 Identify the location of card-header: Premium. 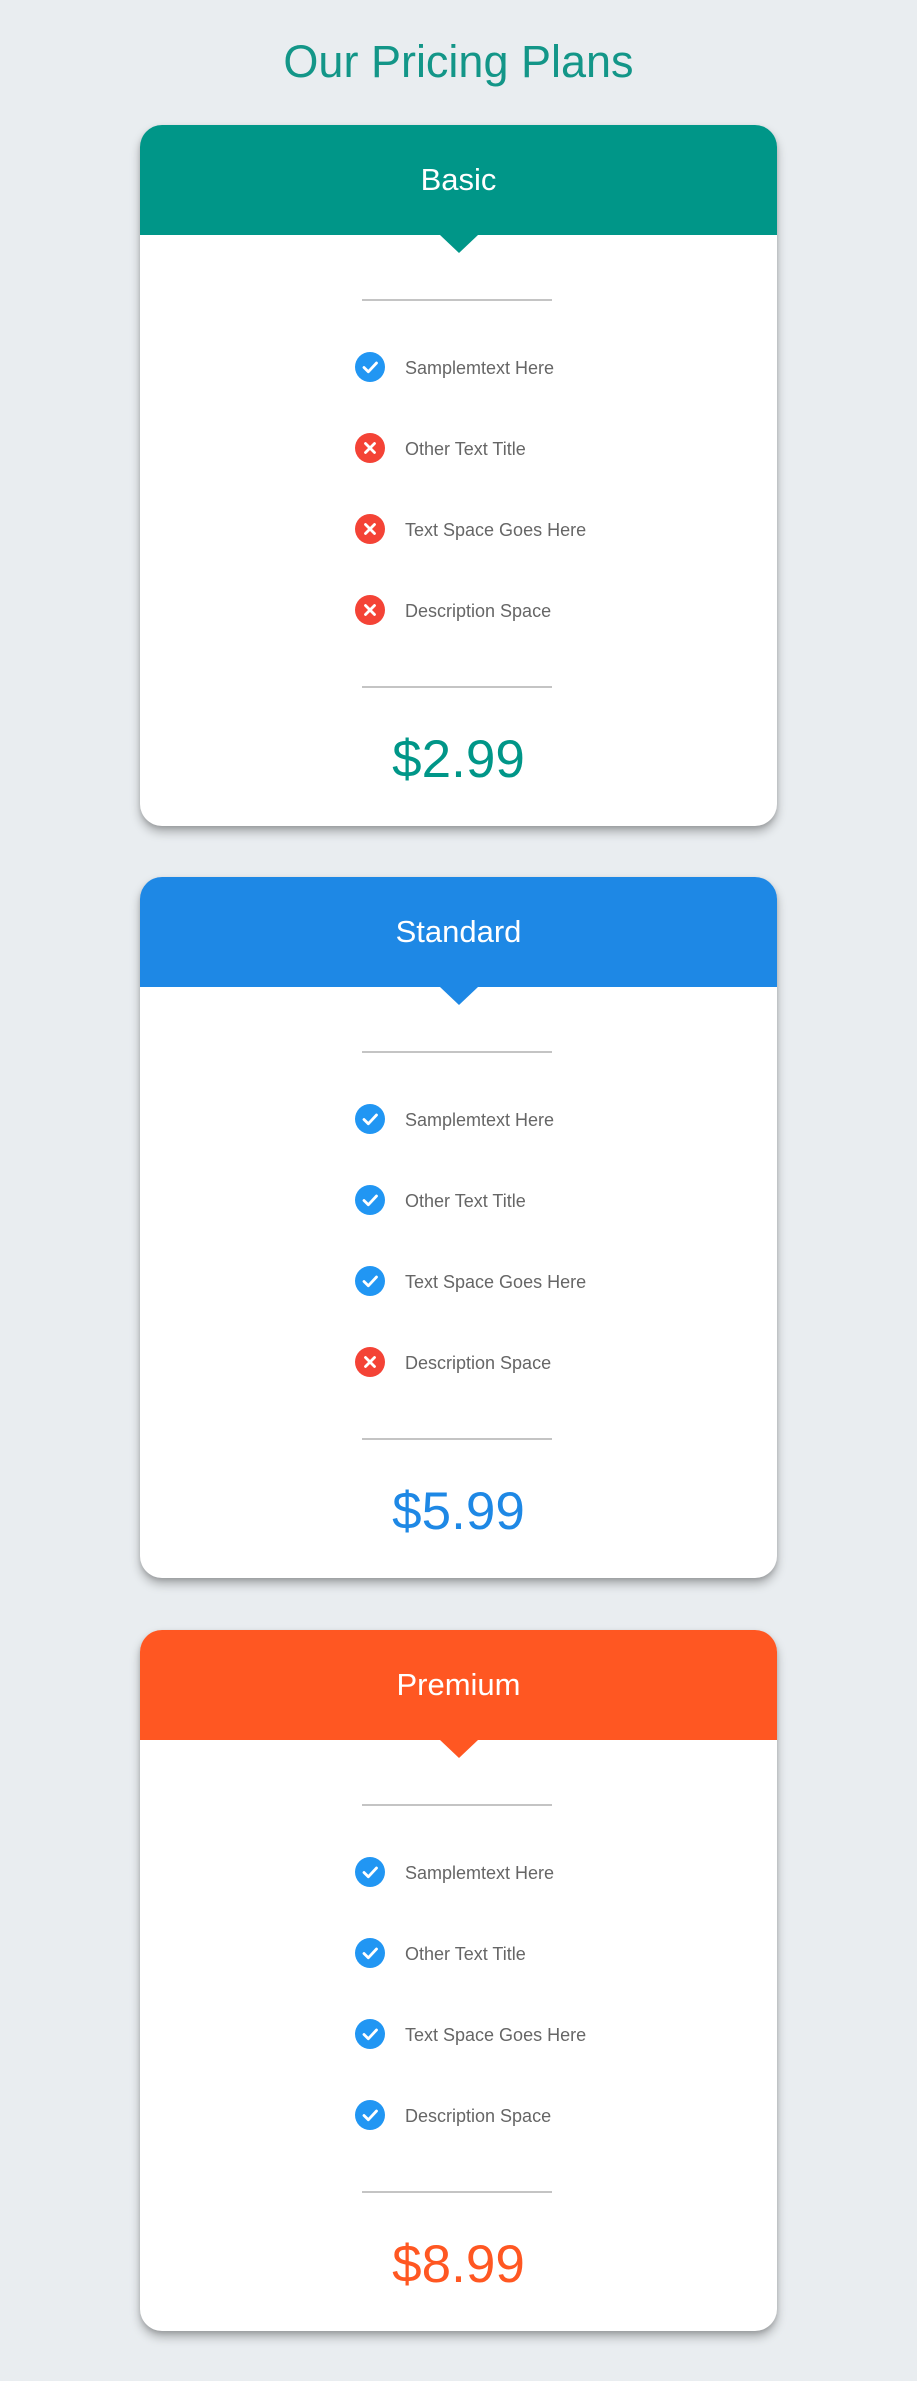
(458, 1694).